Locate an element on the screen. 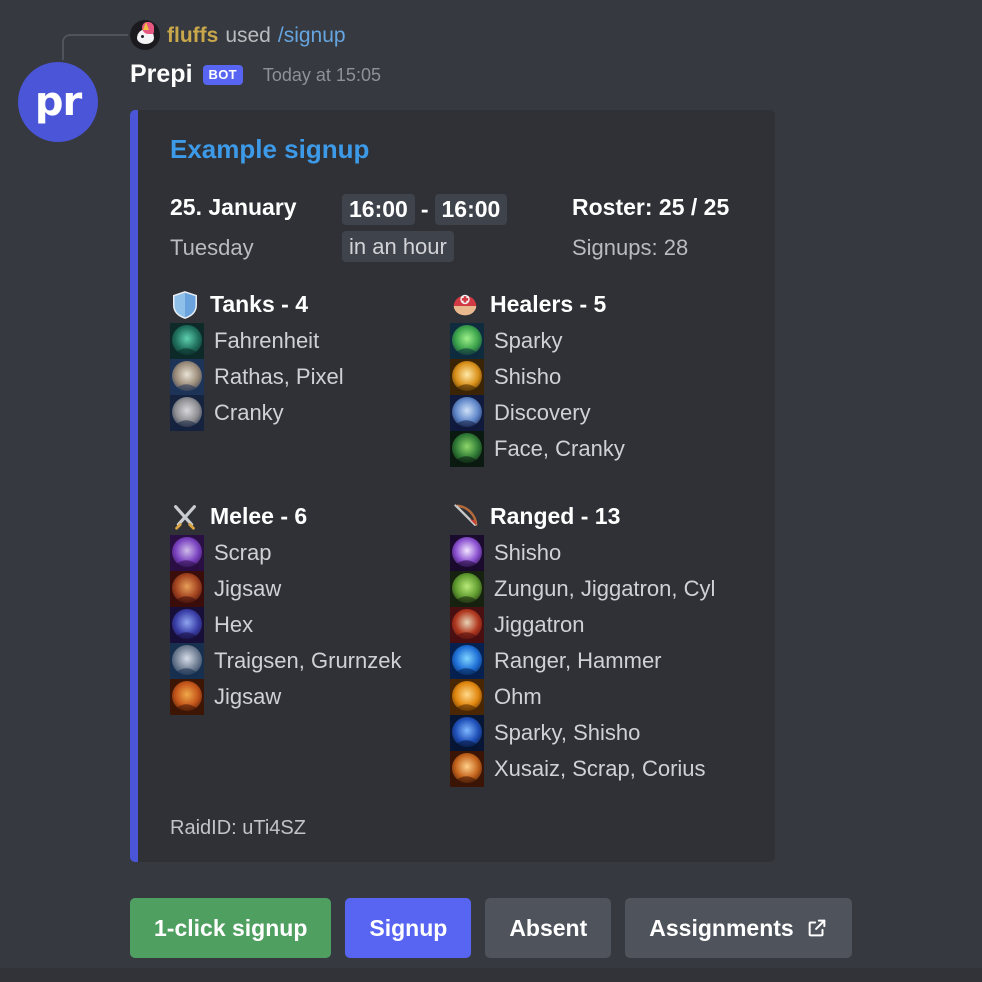 The height and width of the screenshot is (982, 982). holy-paladin-icon is located at coordinates (467, 376).